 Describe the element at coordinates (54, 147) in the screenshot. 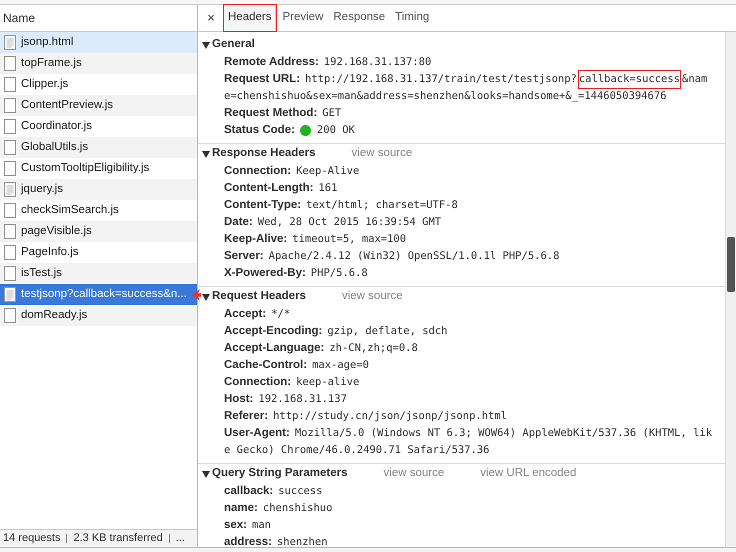

I see `request-name: GlobalUtils.js` at that location.